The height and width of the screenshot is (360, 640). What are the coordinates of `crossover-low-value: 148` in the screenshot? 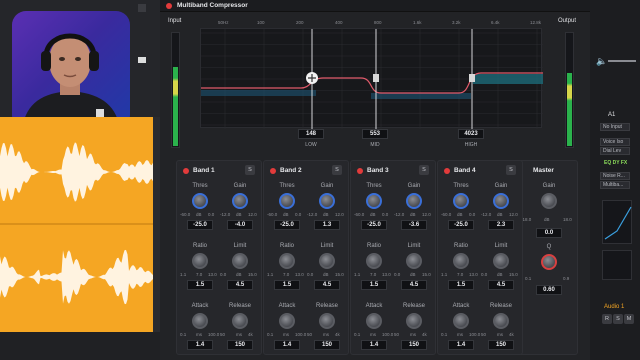 It's located at (311, 134).